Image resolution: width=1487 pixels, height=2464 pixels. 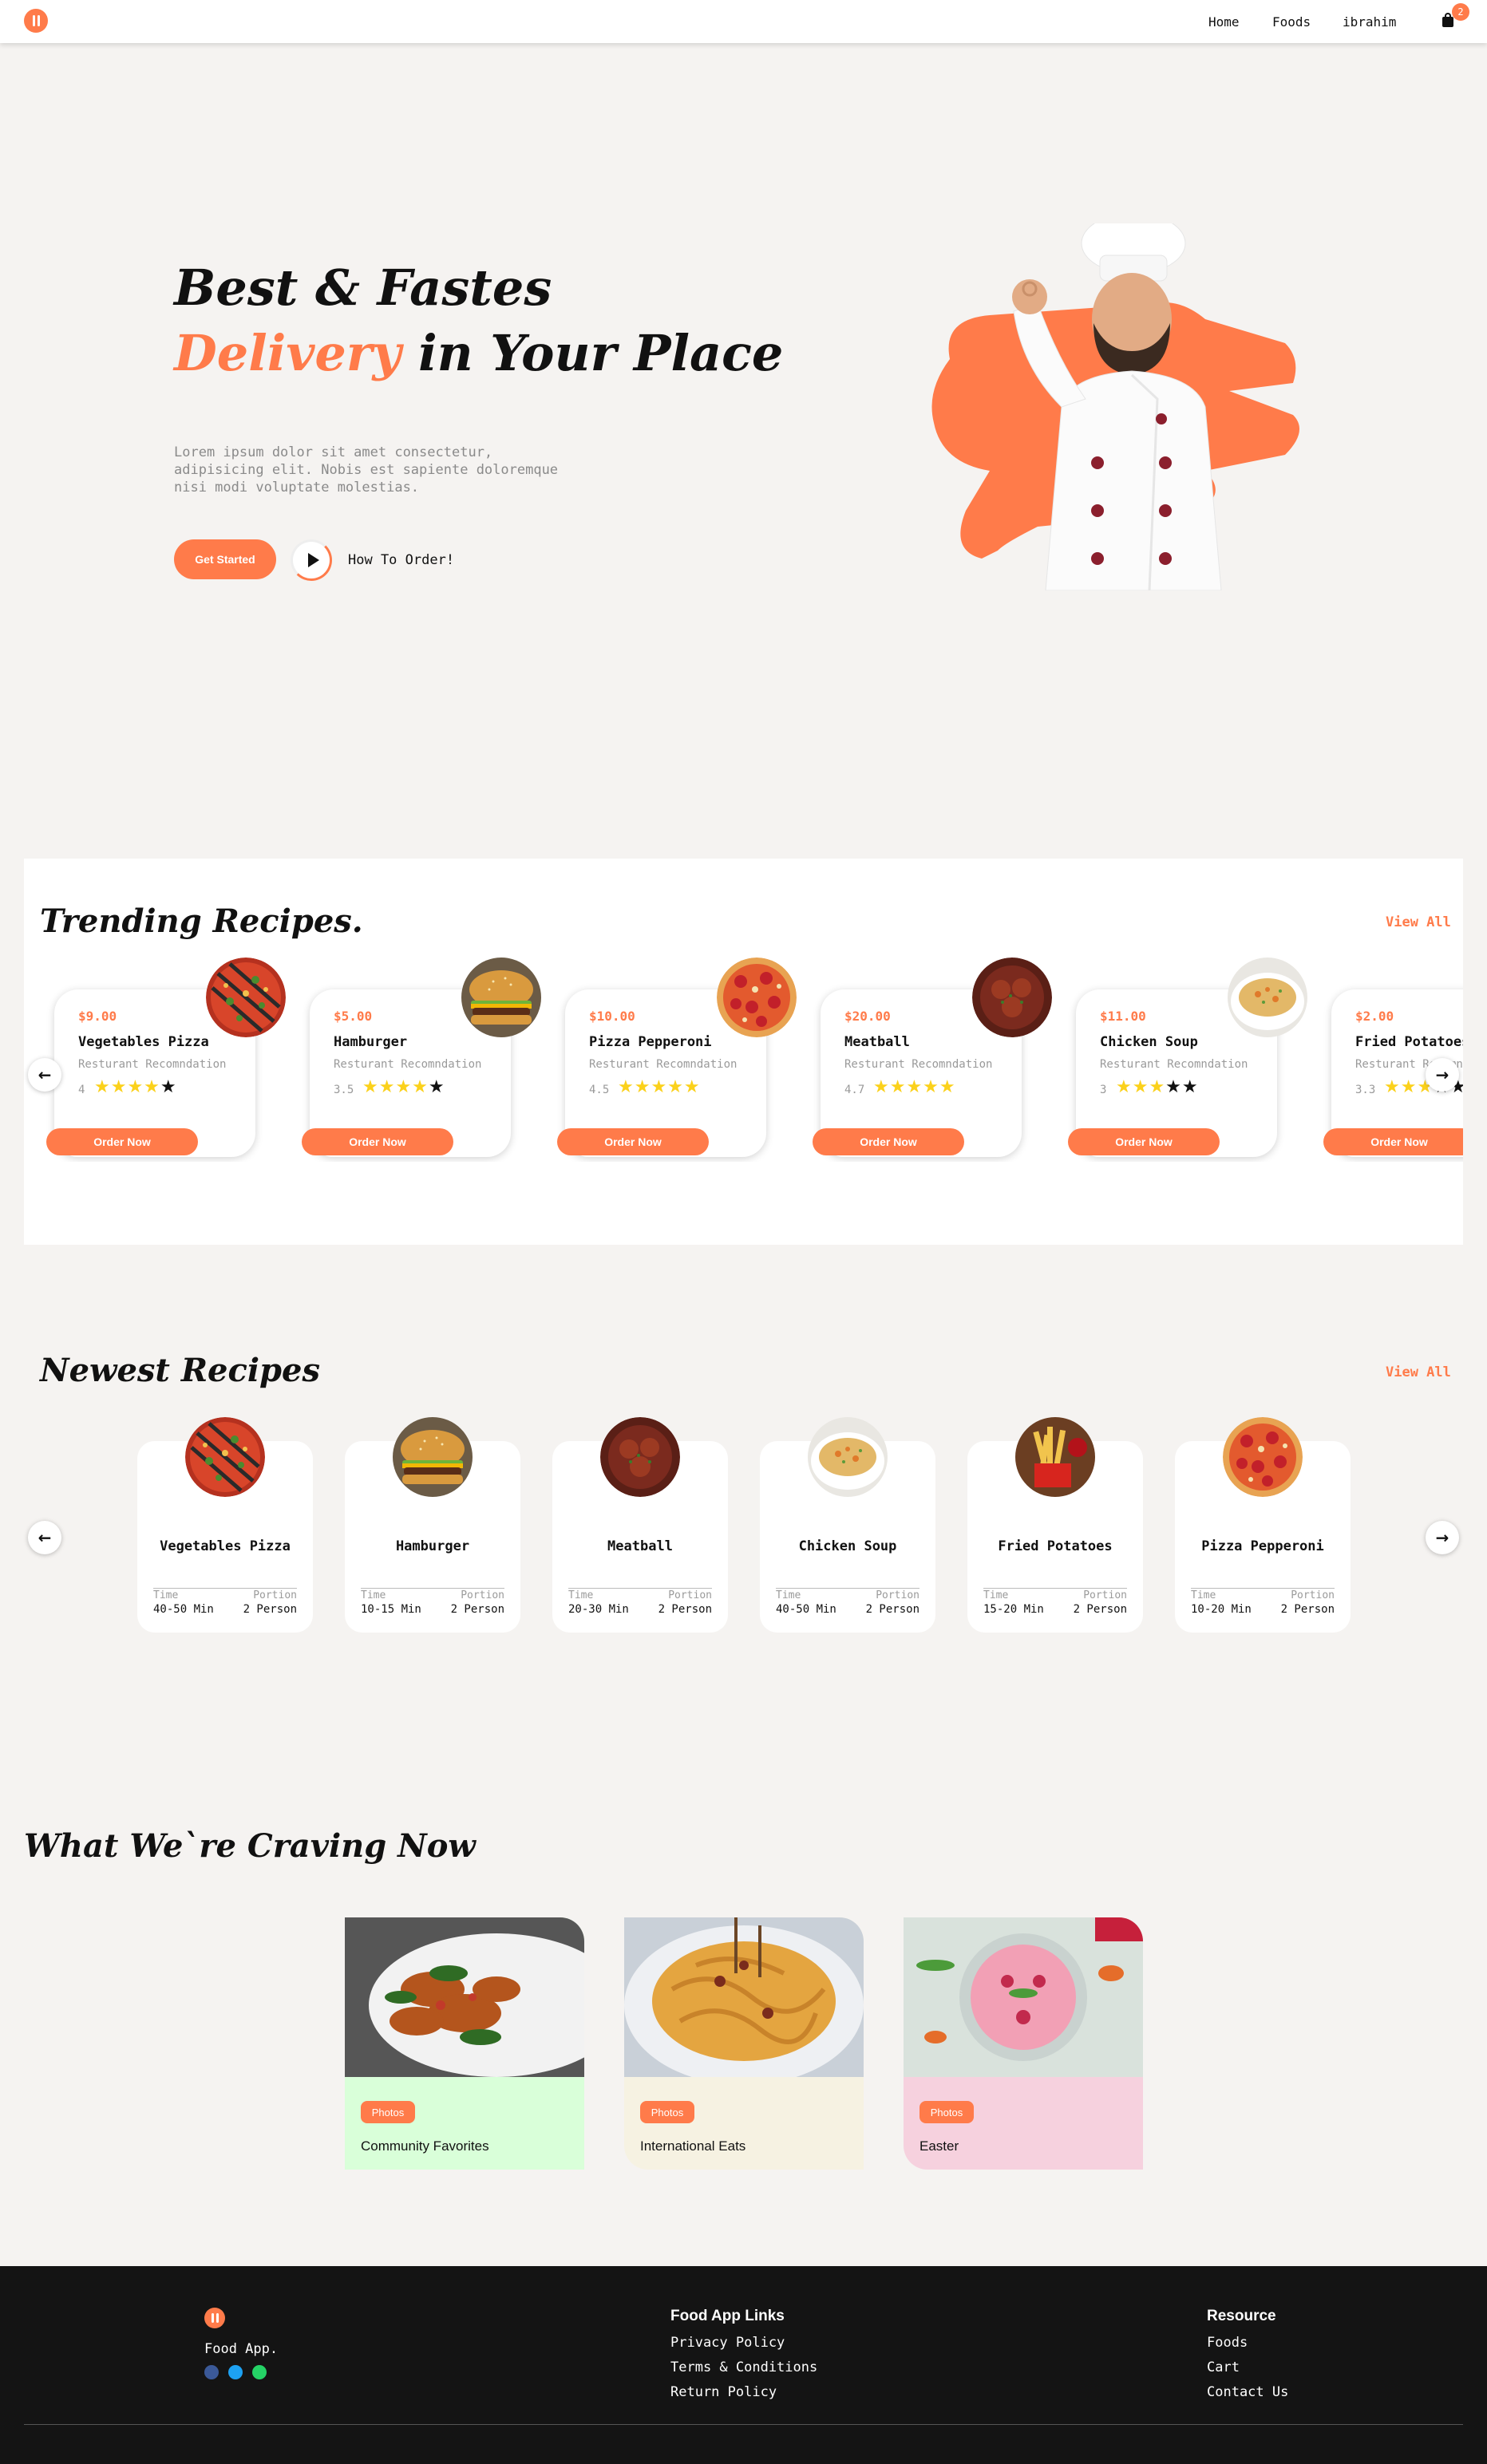 I want to click on trending-prev-arrow-icon: ←, so click(x=44, y=1075).